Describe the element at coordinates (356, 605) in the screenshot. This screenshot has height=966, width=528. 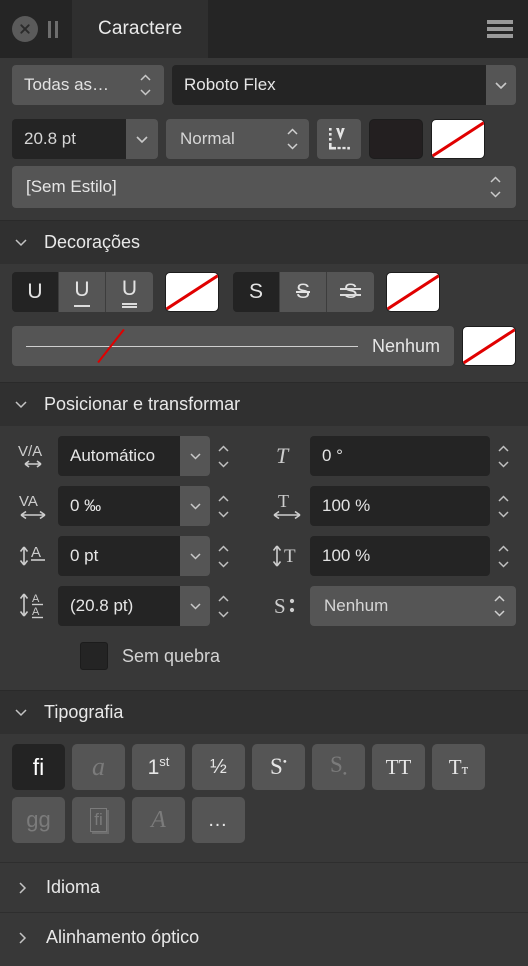
I see `text-position-value: Nenhum` at that location.